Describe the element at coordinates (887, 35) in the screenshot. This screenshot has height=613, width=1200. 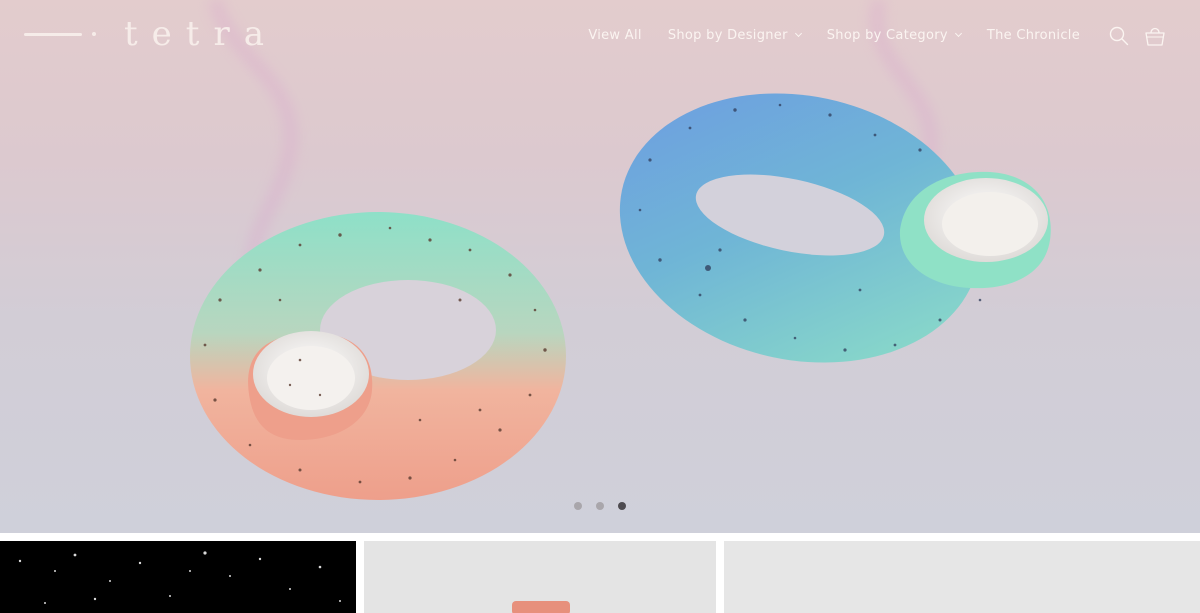
I see `nav-shop-by-category-label: Shop by Category` at that location.